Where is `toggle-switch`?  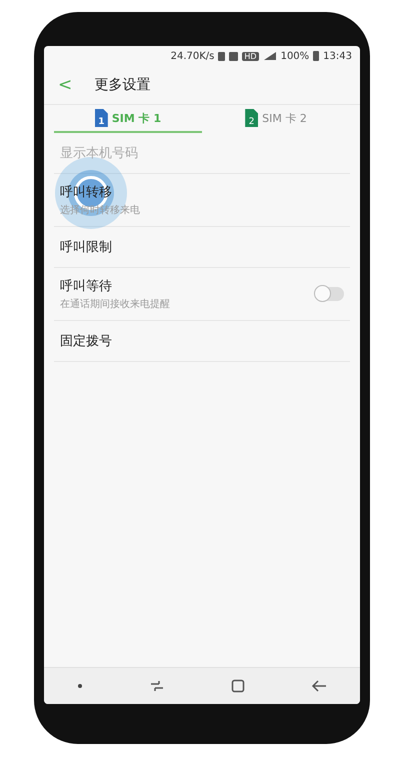 toggle-switch is located at coordinates (330, 294).